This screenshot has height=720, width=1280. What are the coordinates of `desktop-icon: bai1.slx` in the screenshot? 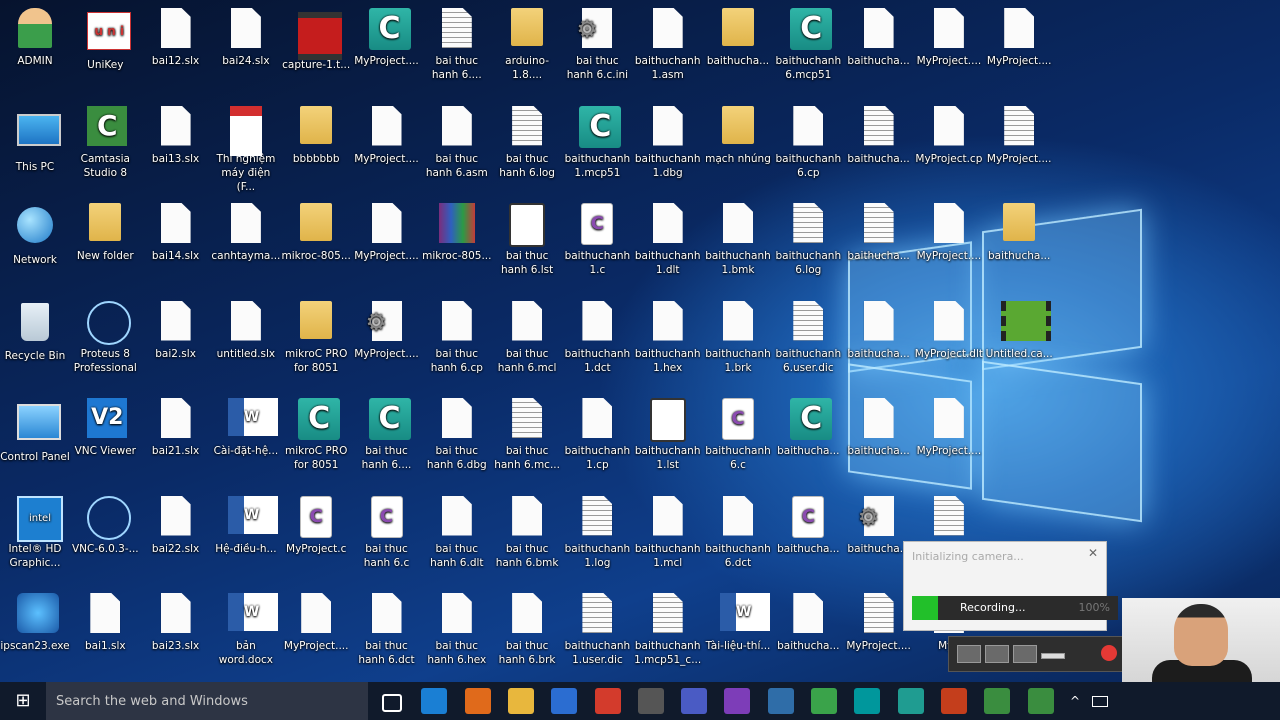 It's located at (105, 623).